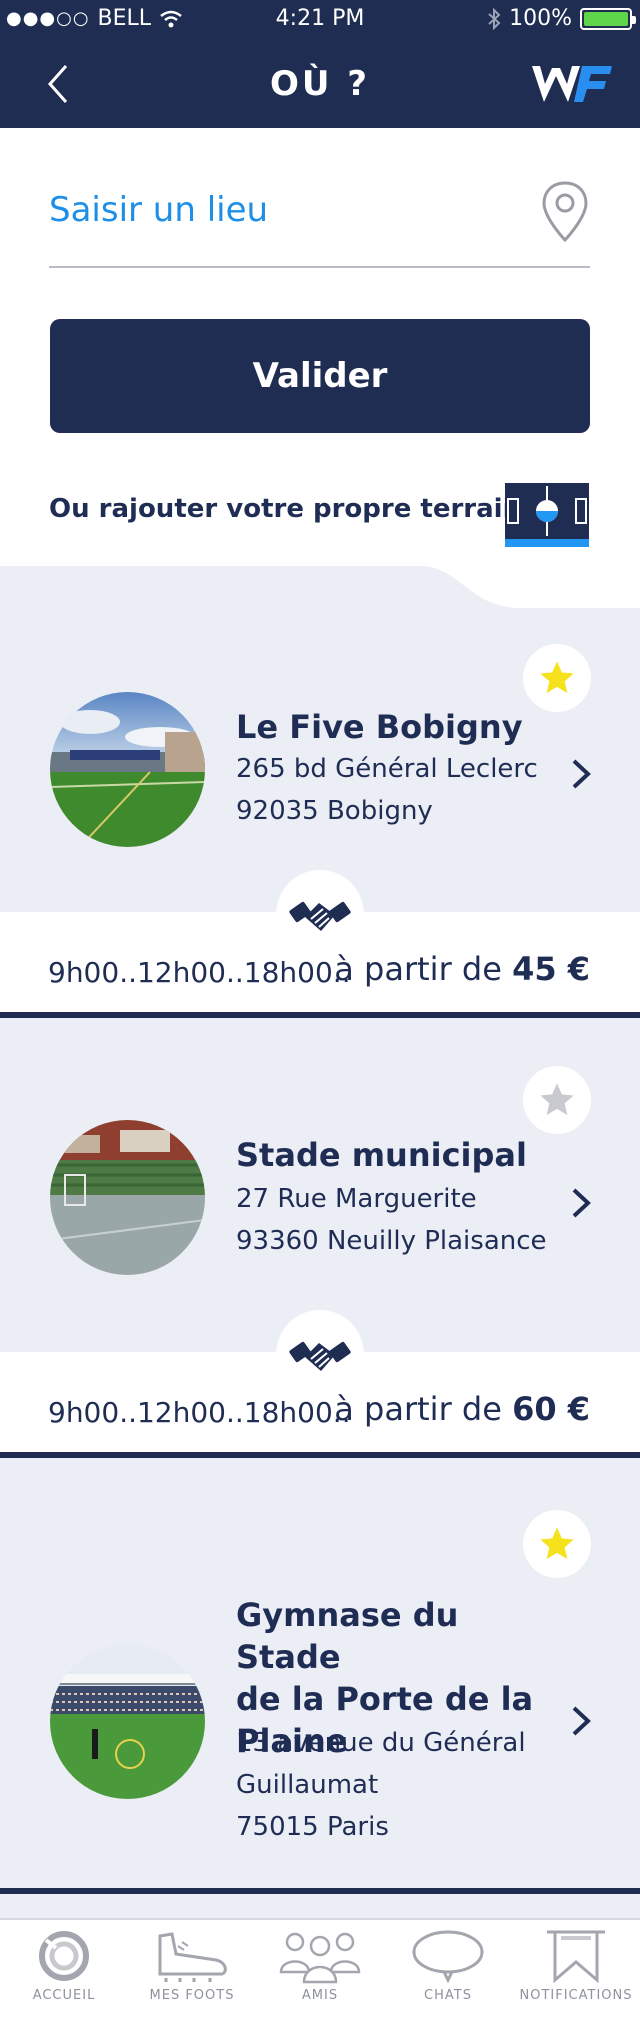 The image size is (640, 2018). I want to click on tab-amis: AMIS, so click(320, 1973).